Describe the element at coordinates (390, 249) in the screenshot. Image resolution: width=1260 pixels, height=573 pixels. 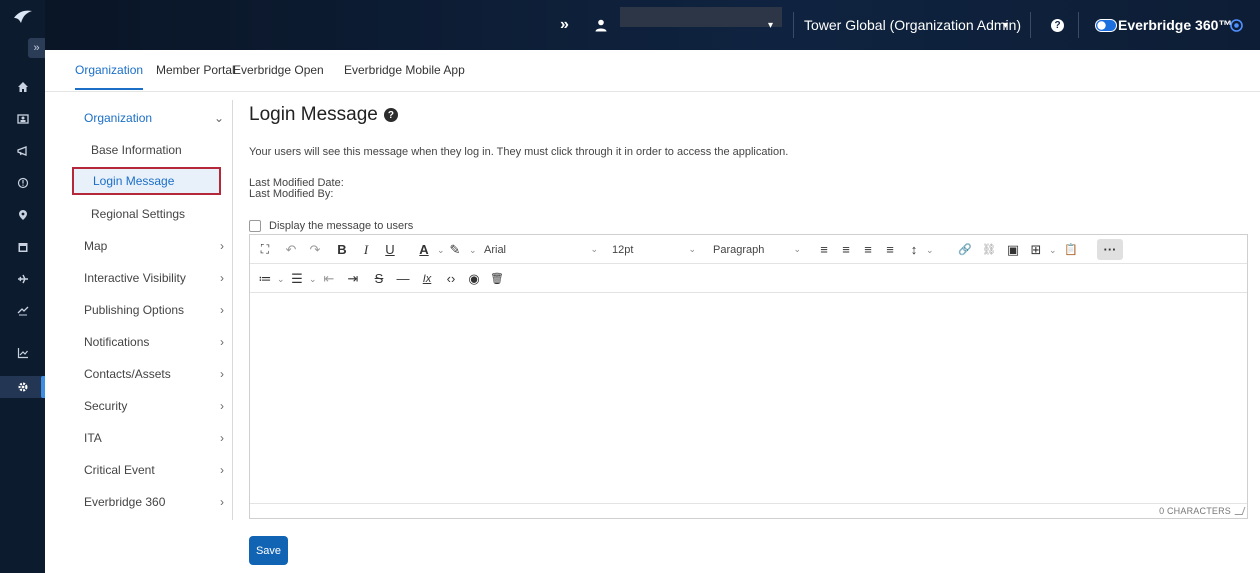
I see `underline-button: U` at that location.